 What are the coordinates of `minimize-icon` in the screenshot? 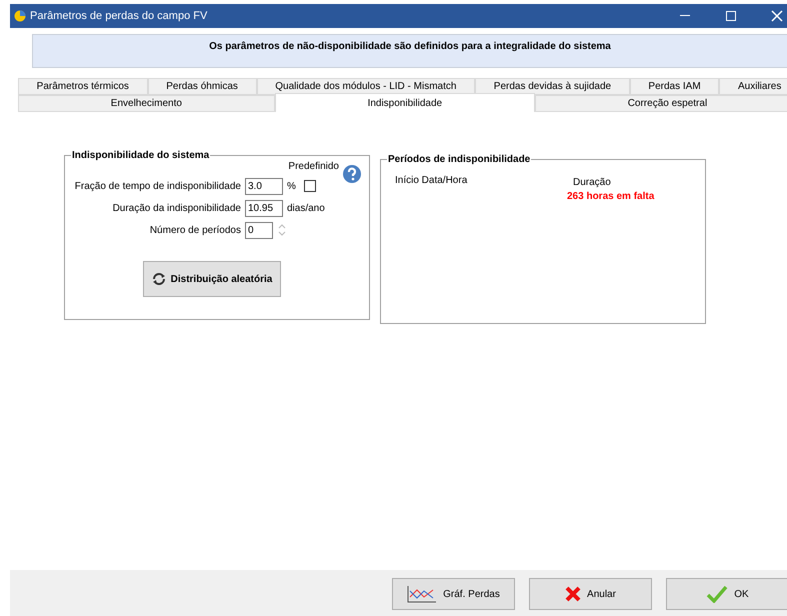 It's located at (685, 16).